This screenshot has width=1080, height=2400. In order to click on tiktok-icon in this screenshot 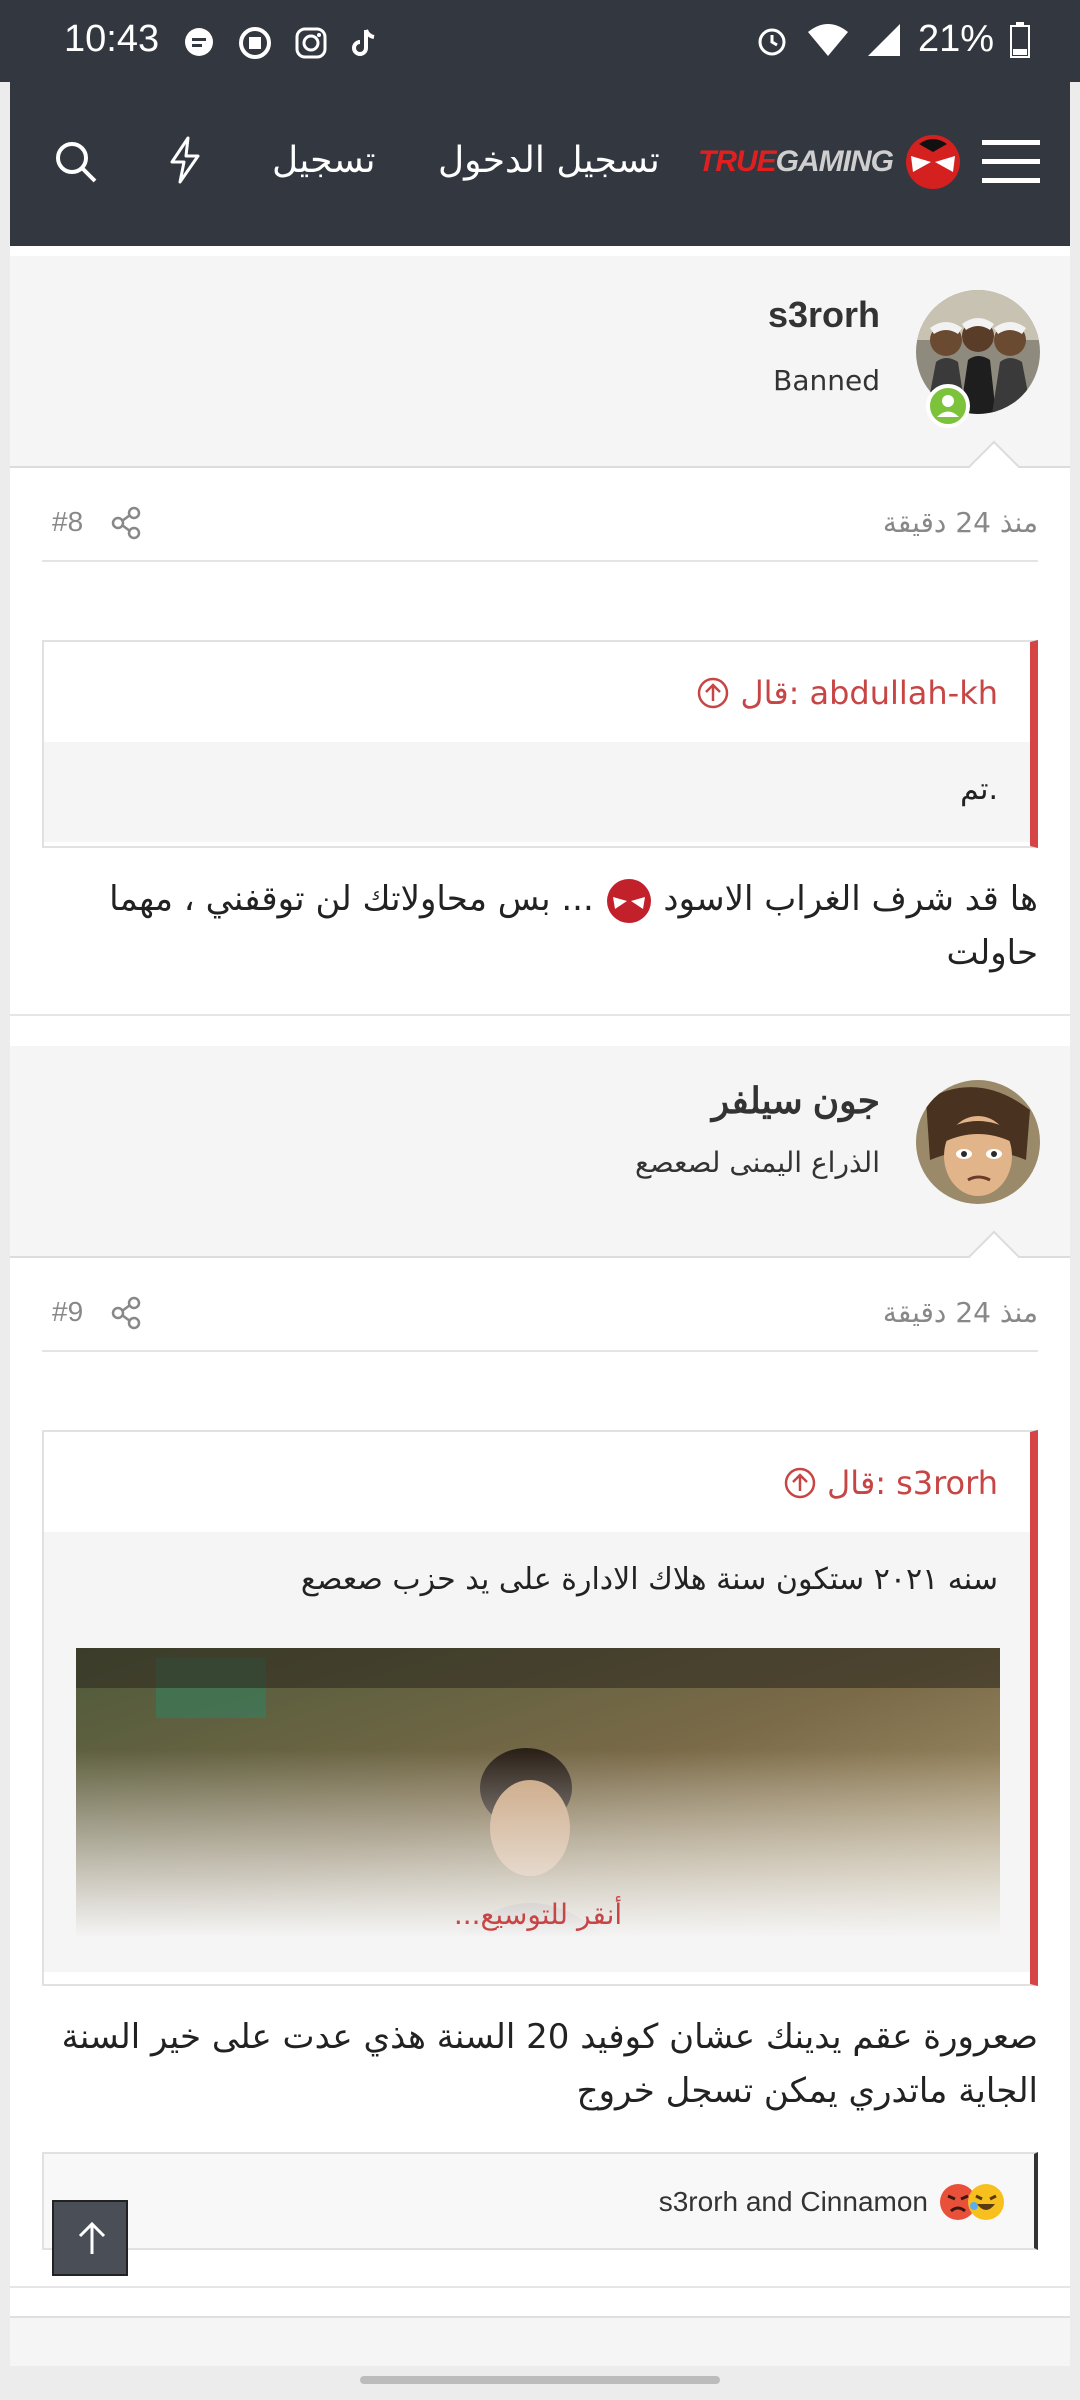, I will do `click(363, 42)`.